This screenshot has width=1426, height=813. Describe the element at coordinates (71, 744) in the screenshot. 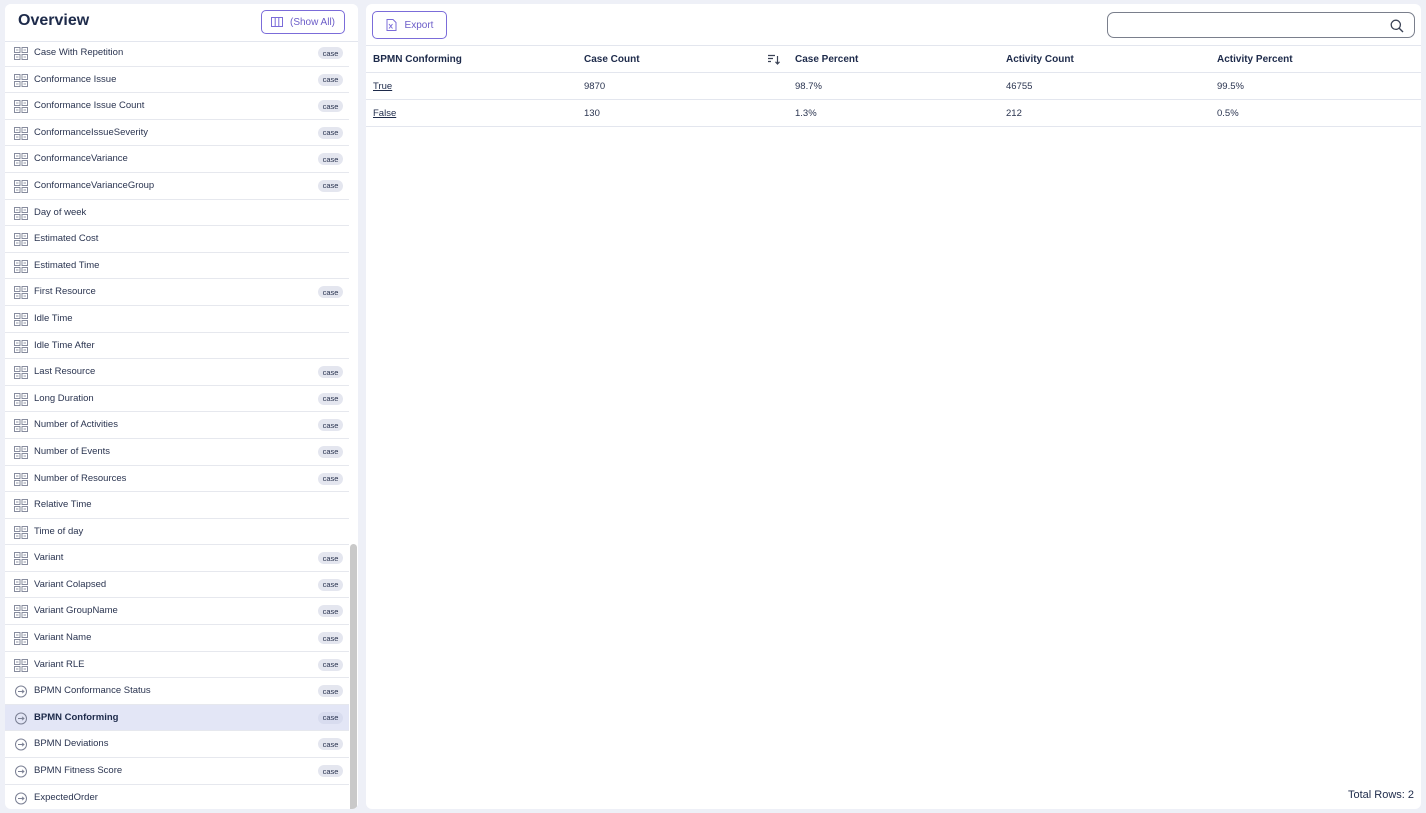

I see `field-label: BPMN Deviations` at that location.